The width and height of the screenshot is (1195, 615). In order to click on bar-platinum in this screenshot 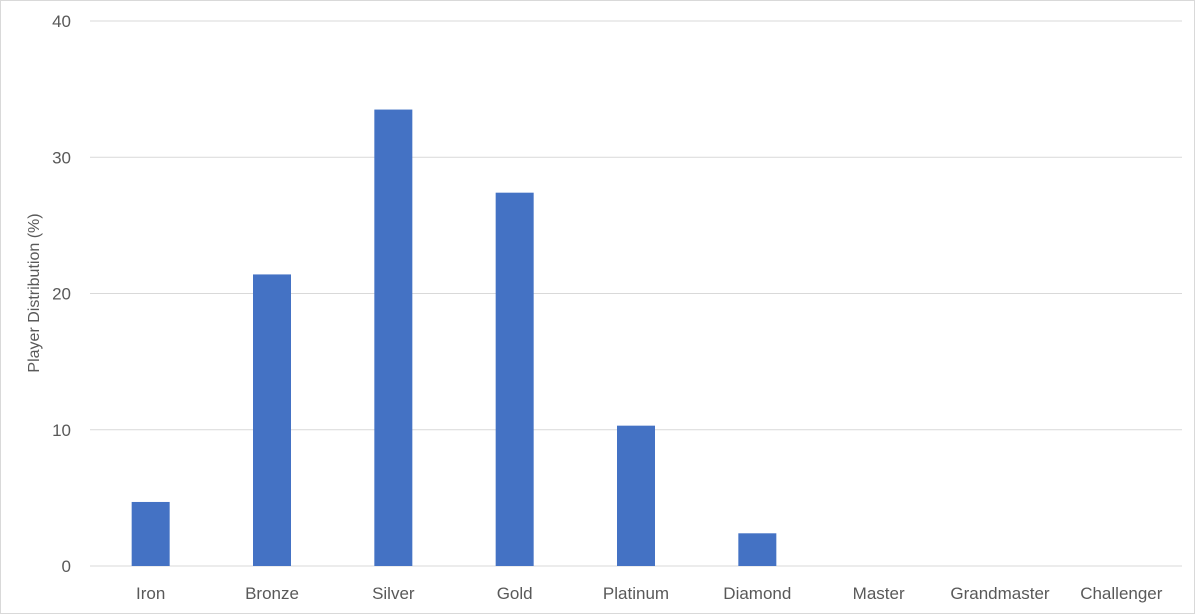, I will do `click(636, 495)`.